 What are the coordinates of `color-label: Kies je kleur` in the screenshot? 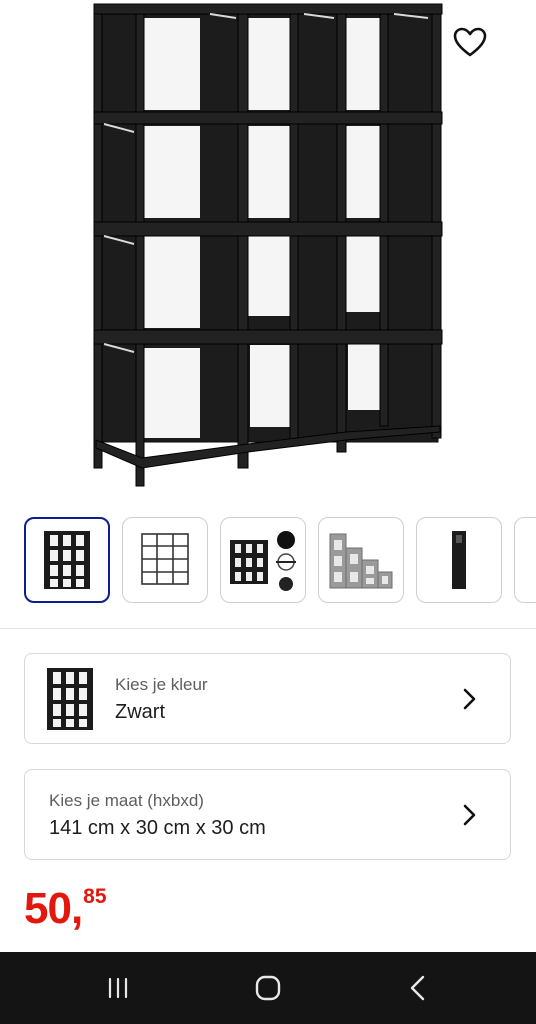 It's located at (161, 684).